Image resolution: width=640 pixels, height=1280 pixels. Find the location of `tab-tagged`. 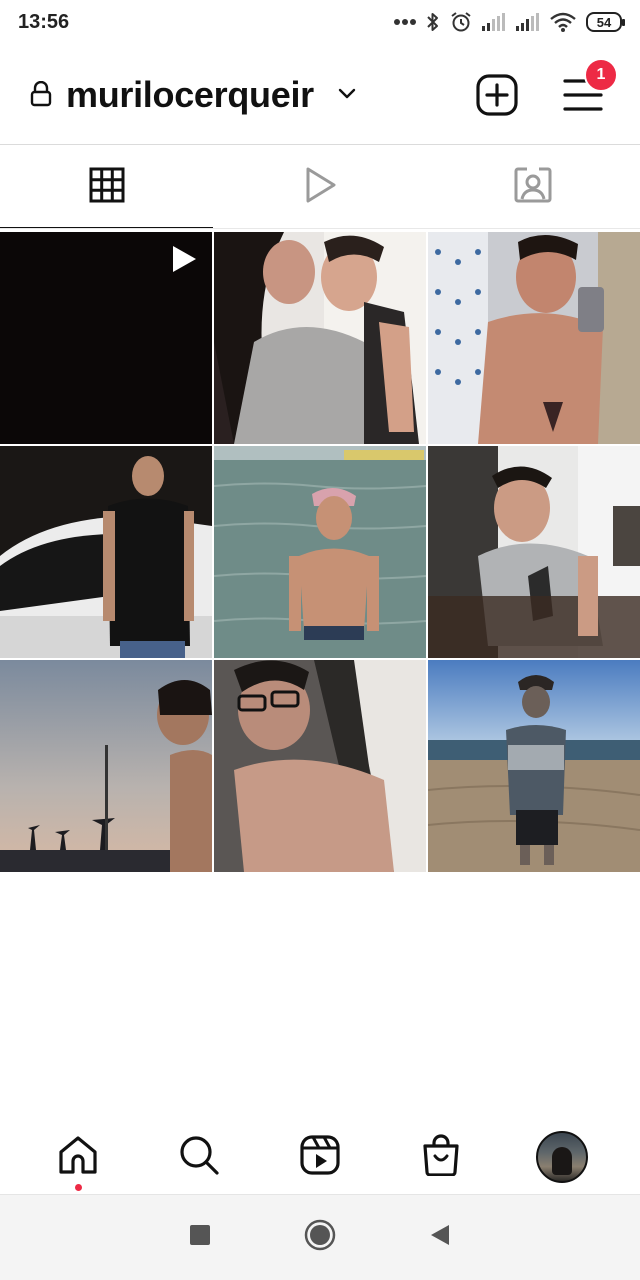

tab-tagged is located at coordinates (533, 187).